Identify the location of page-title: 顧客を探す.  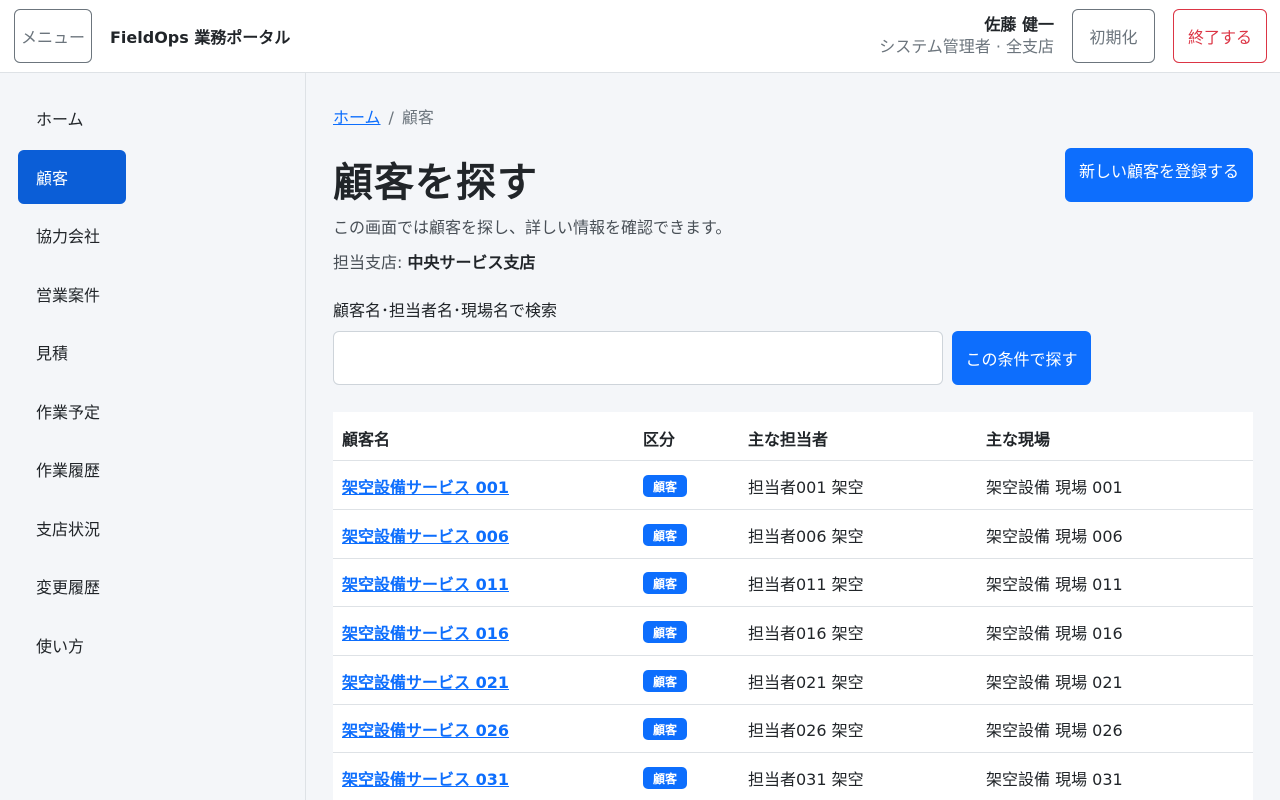
(435, 183).